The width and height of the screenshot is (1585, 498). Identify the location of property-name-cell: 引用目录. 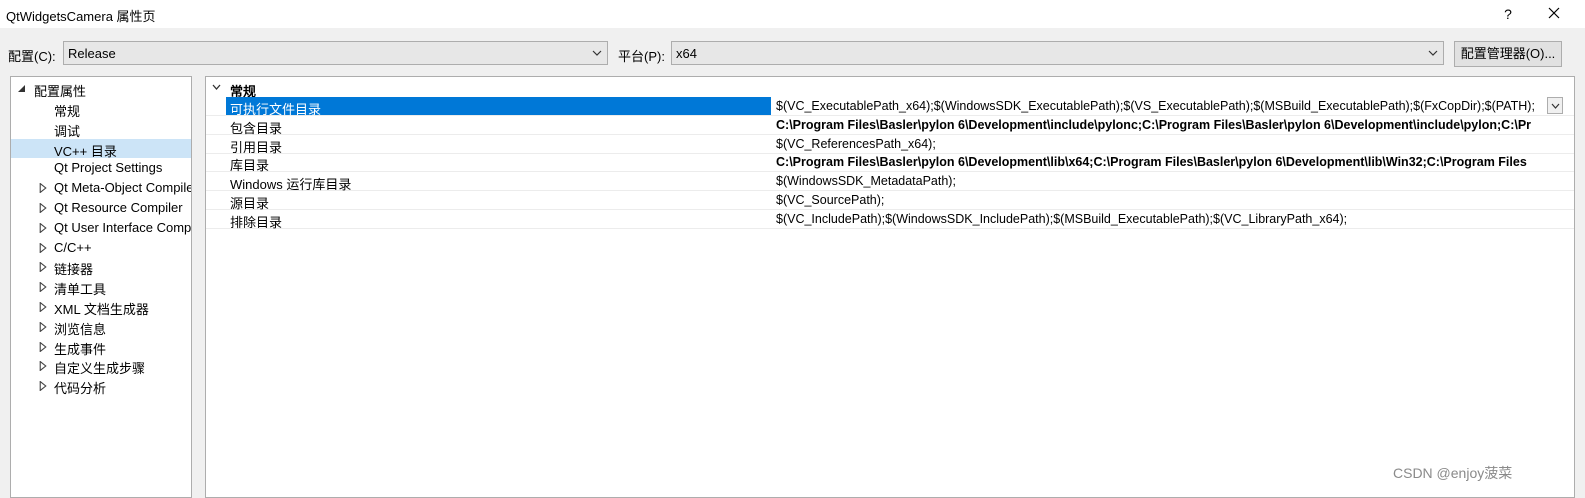
(498, 145).